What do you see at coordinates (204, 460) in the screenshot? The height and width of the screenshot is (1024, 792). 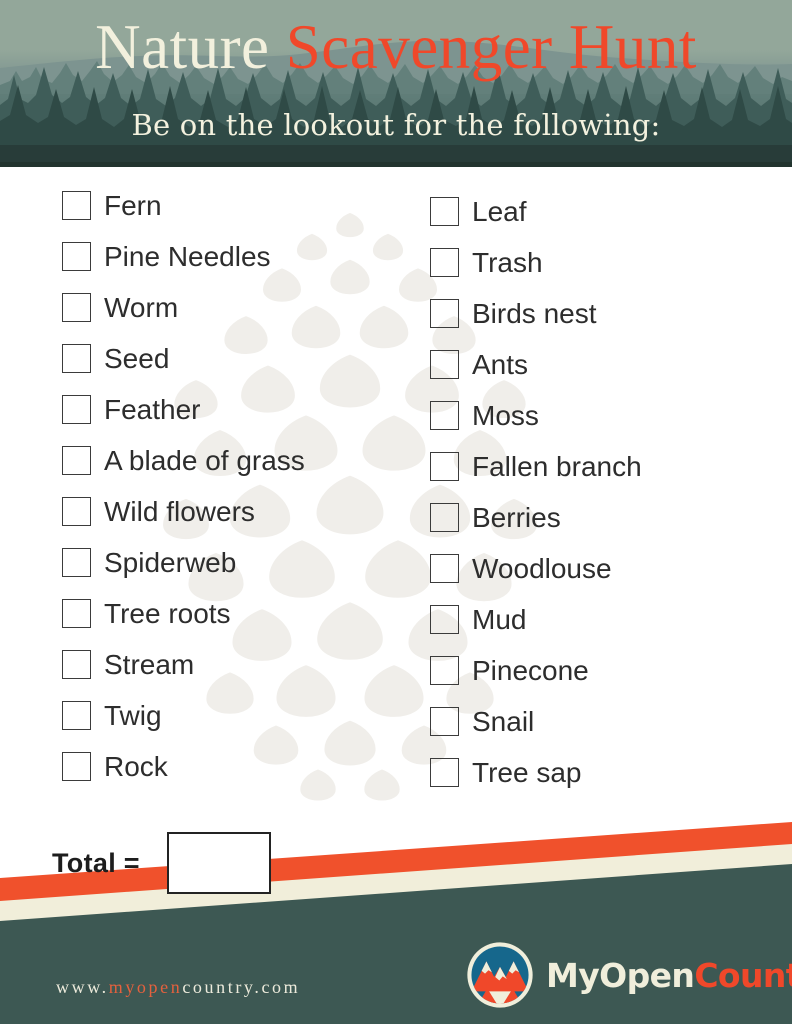 I see `checklist-item-label: A blade of grass` at bounding box center [204, 460].